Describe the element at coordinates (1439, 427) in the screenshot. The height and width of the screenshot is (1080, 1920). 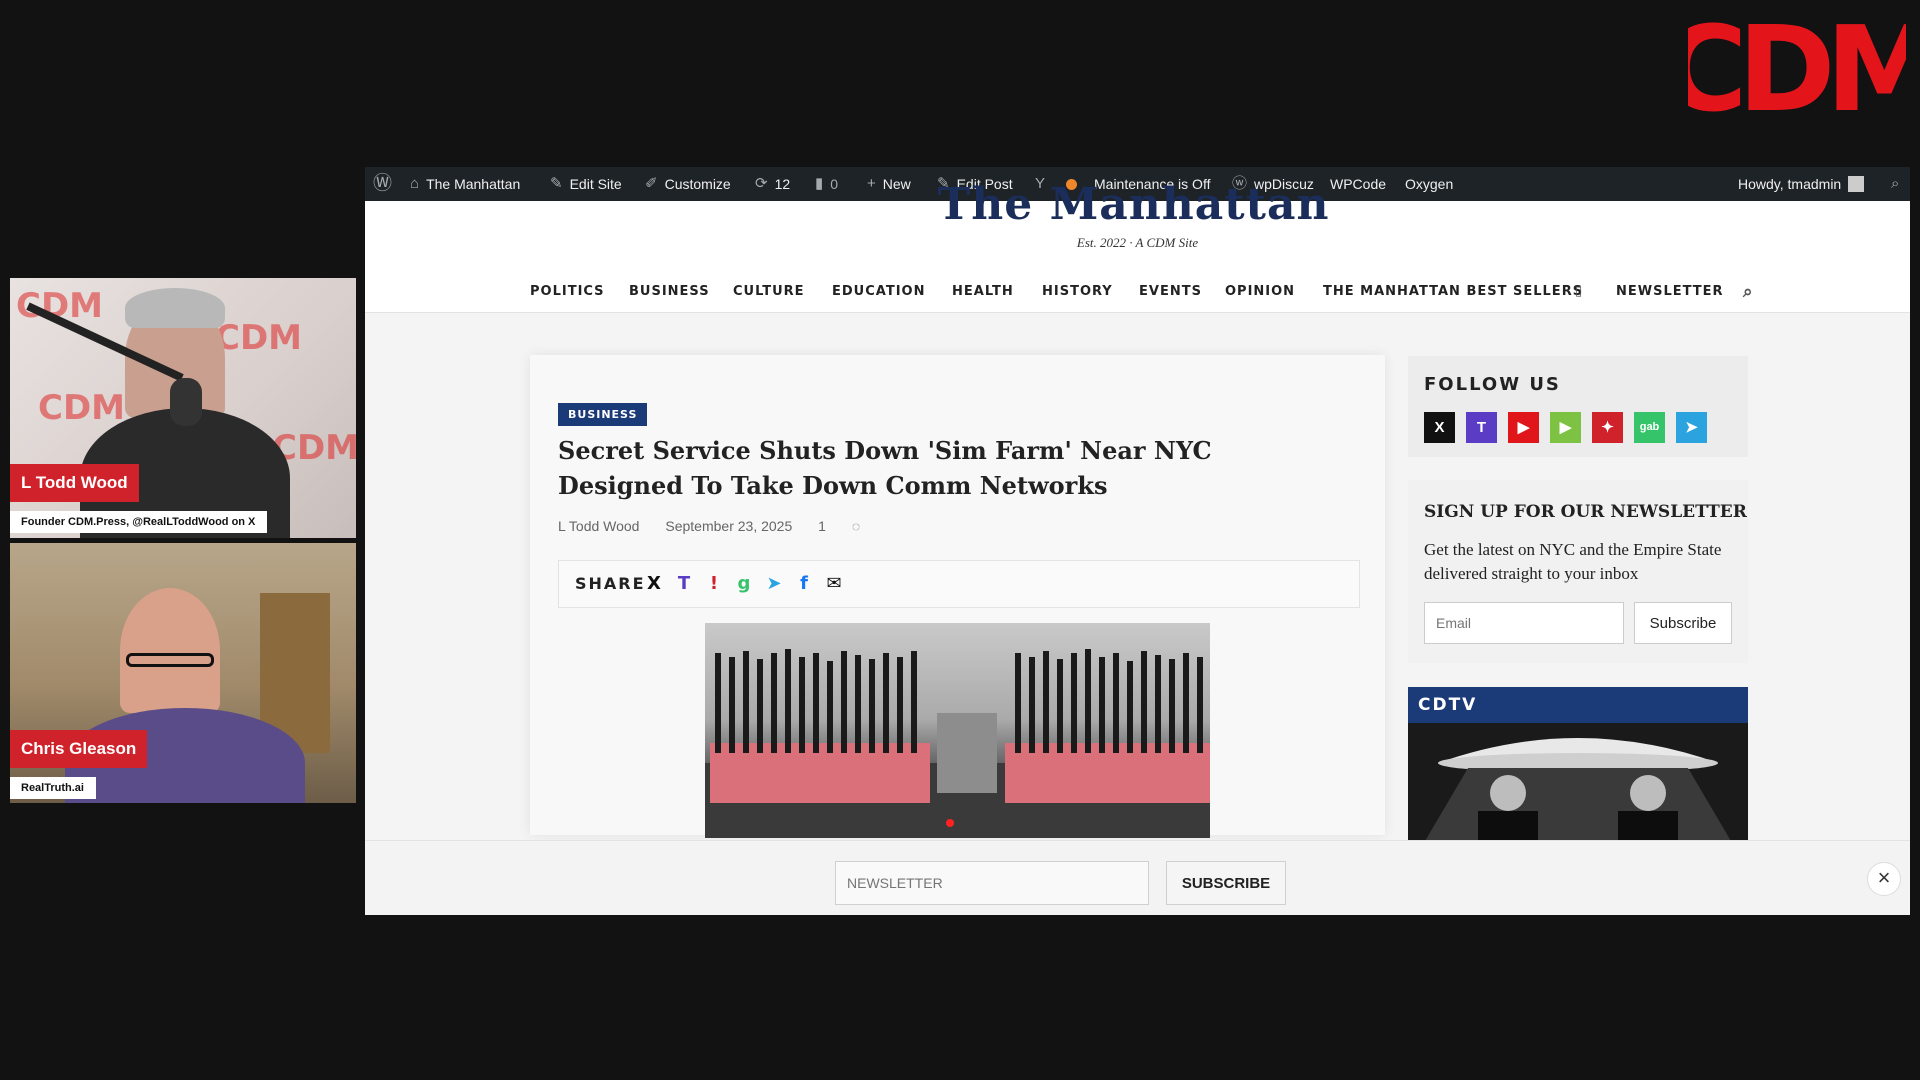
I see `social-x-icon: X` at that location.